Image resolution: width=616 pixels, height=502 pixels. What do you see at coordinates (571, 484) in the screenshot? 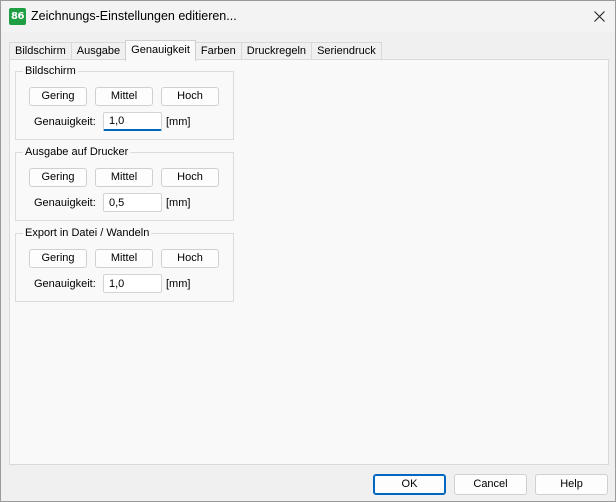
I see `help-button: Help` at bounding box center [571, 484].